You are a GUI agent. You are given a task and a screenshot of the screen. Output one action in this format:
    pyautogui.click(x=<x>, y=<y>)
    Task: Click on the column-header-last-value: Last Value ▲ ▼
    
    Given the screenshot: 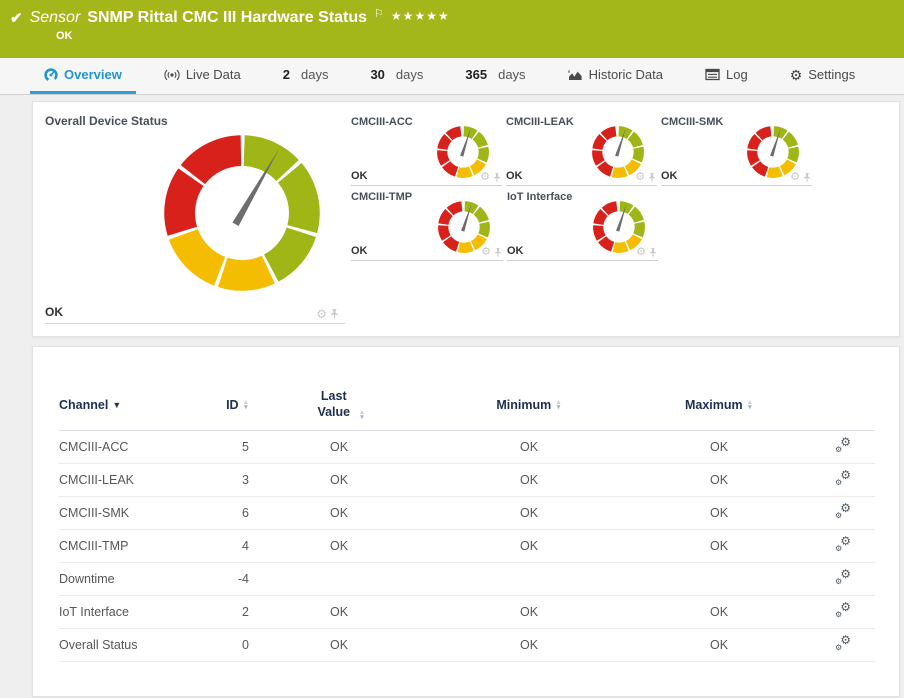 What is the action you would take?
    pyautogui.click(x=339, y=410)
    